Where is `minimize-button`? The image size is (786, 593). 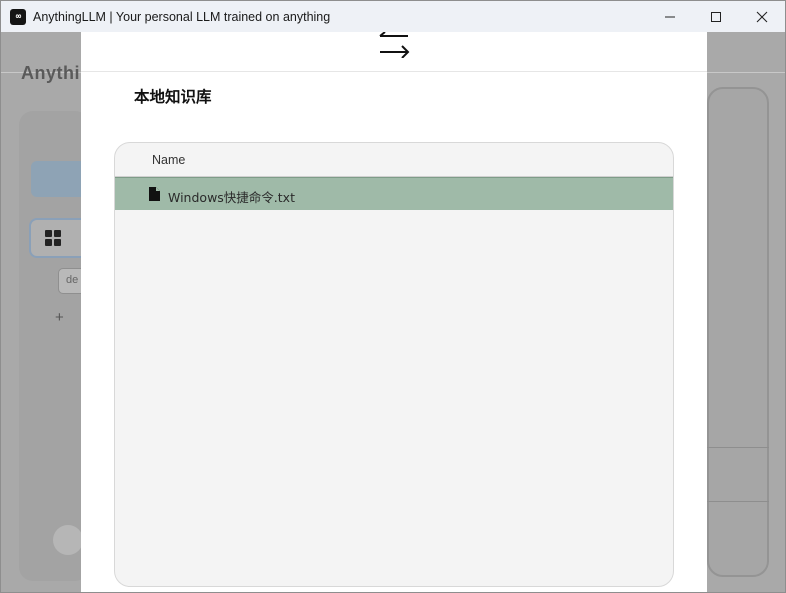
minimize-button is located at coordinates (670, 16).